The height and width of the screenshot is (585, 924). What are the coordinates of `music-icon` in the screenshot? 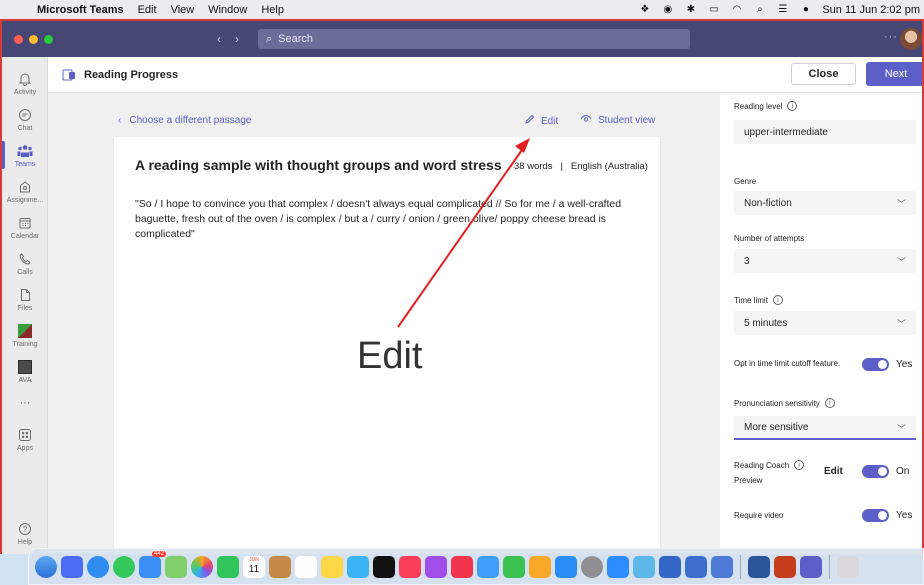 It's located at (410, 566).